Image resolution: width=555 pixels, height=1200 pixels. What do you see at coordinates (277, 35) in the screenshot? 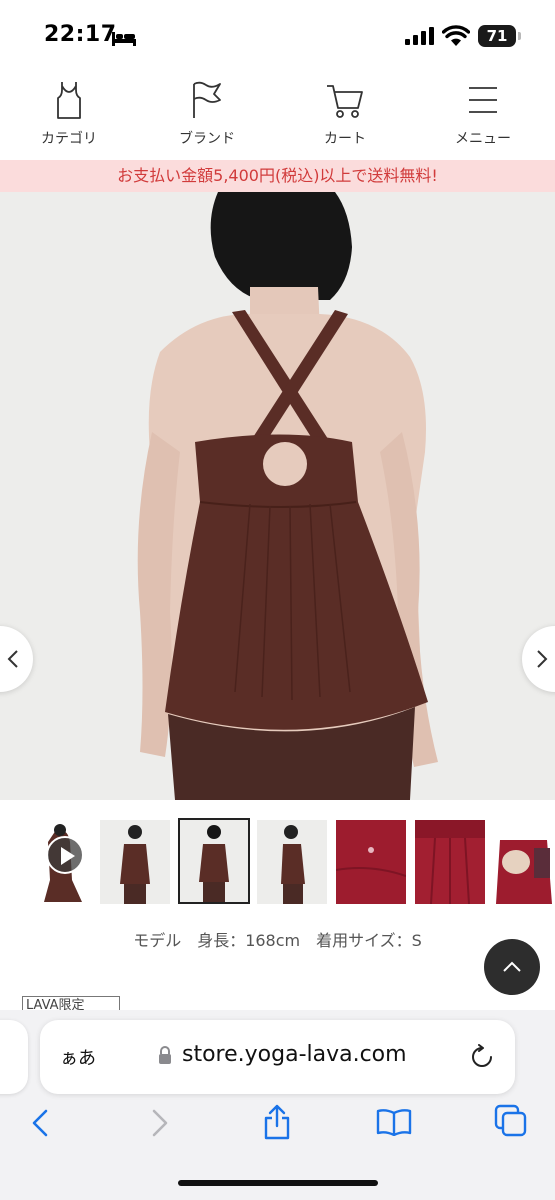
I see `status-bar: 22:17 71` at bounding box center [277, 35].